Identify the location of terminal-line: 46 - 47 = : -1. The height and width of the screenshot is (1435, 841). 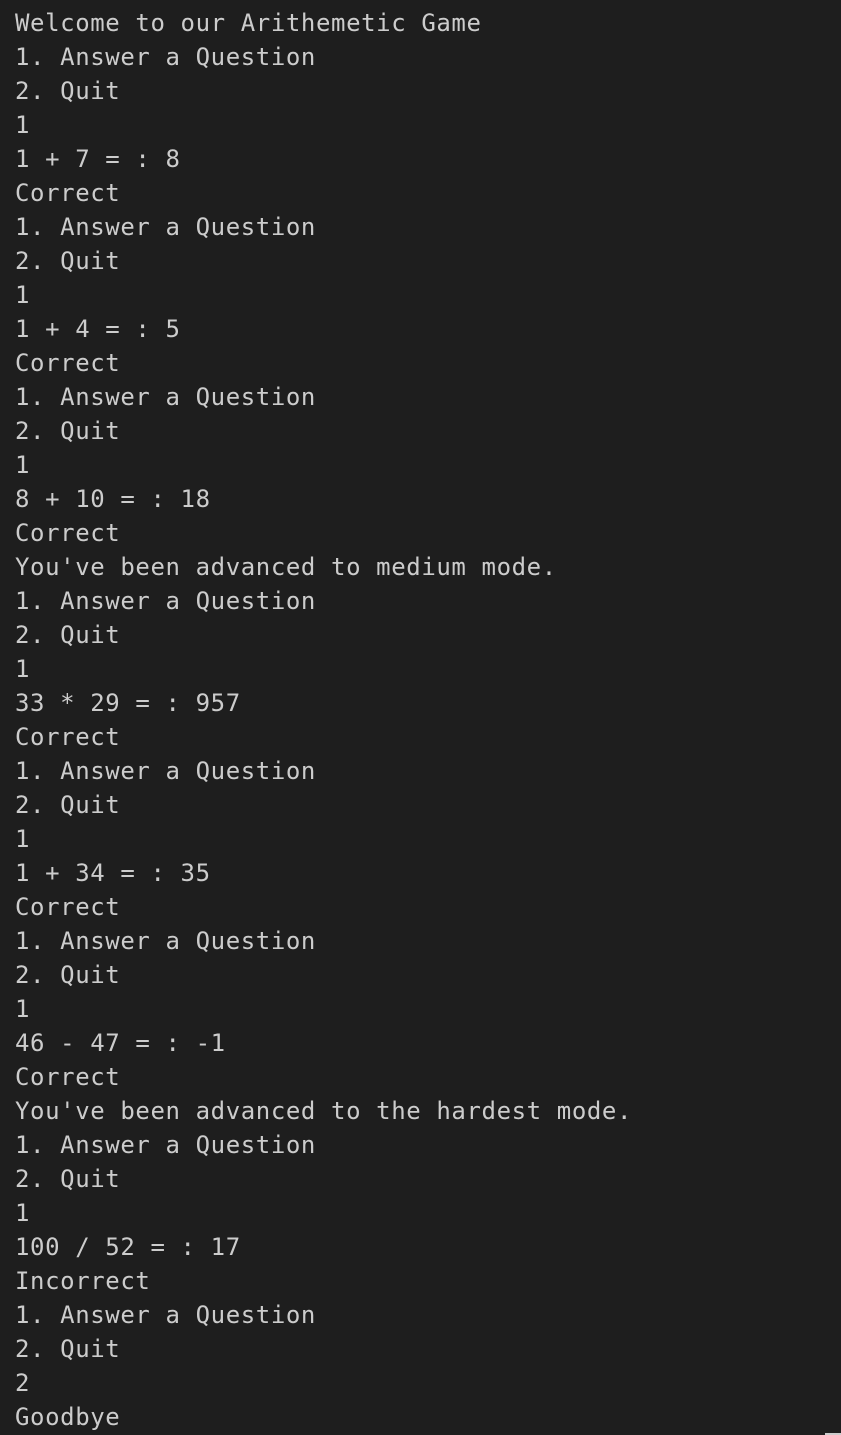
(120, 1043).